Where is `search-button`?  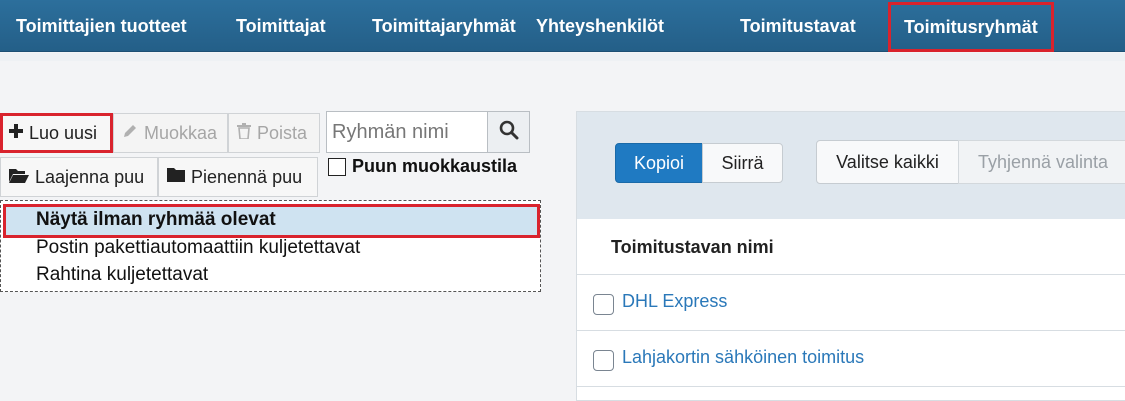
search-button is located at coordinates (508, 132).